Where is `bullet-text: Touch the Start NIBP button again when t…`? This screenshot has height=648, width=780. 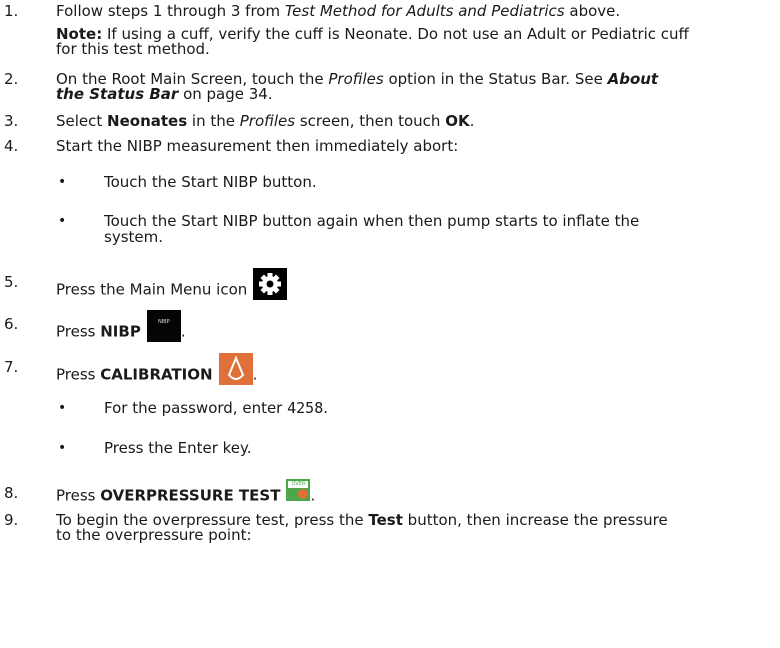 bullet-text: Touch the Start NIBP button again when t… is located at coordinates (372, 221).